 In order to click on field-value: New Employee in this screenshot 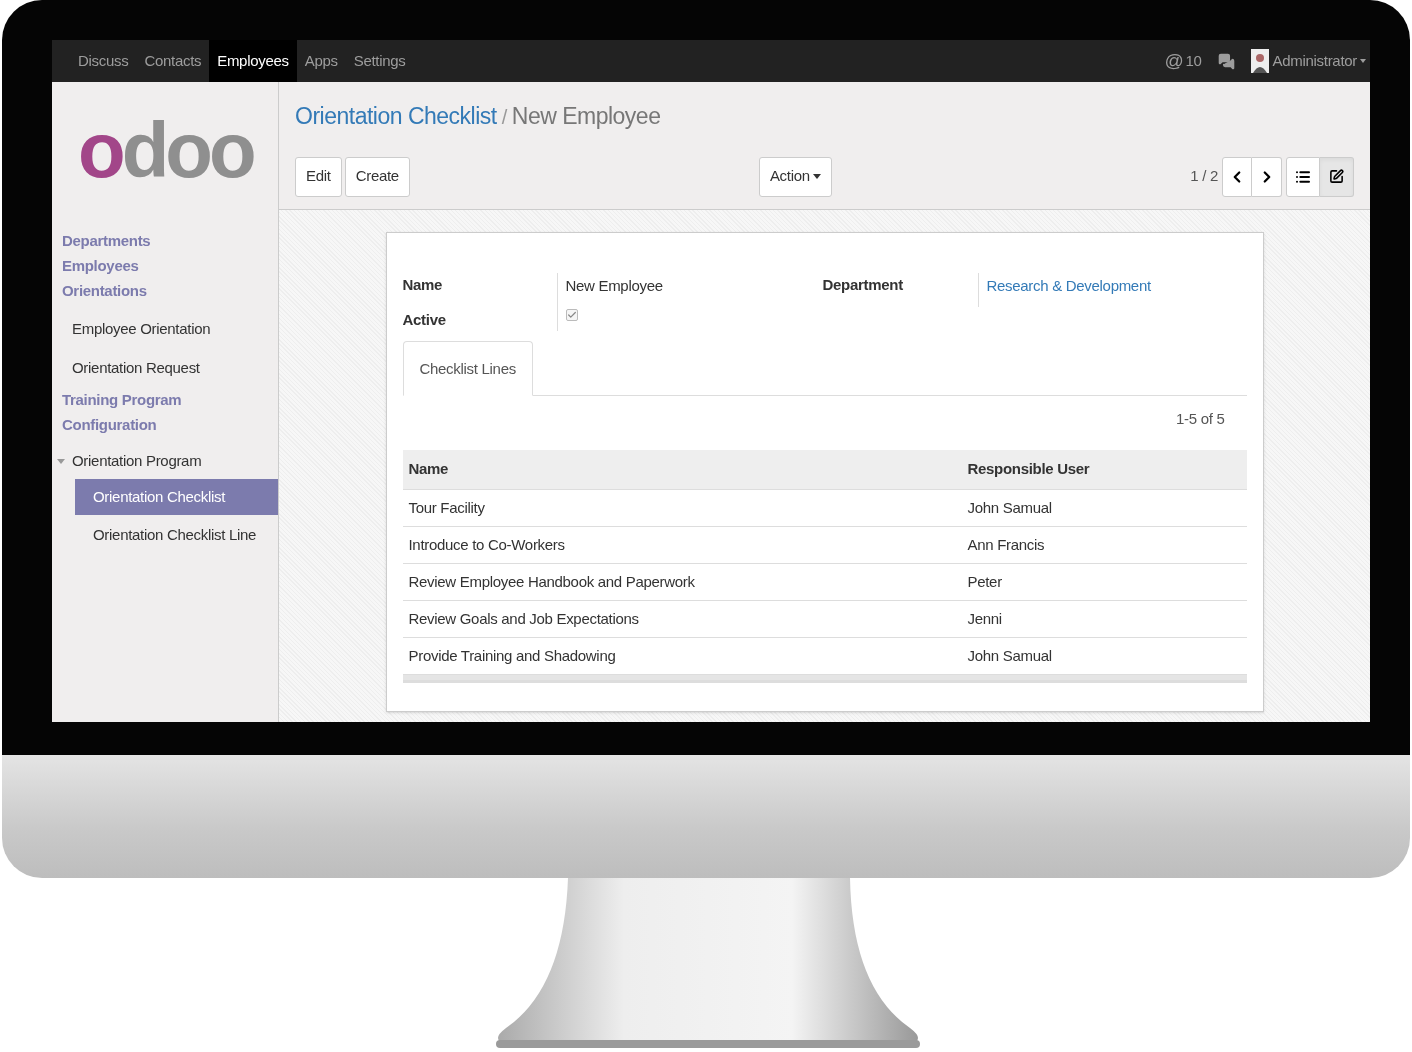, I will do `click(614, 286)`.